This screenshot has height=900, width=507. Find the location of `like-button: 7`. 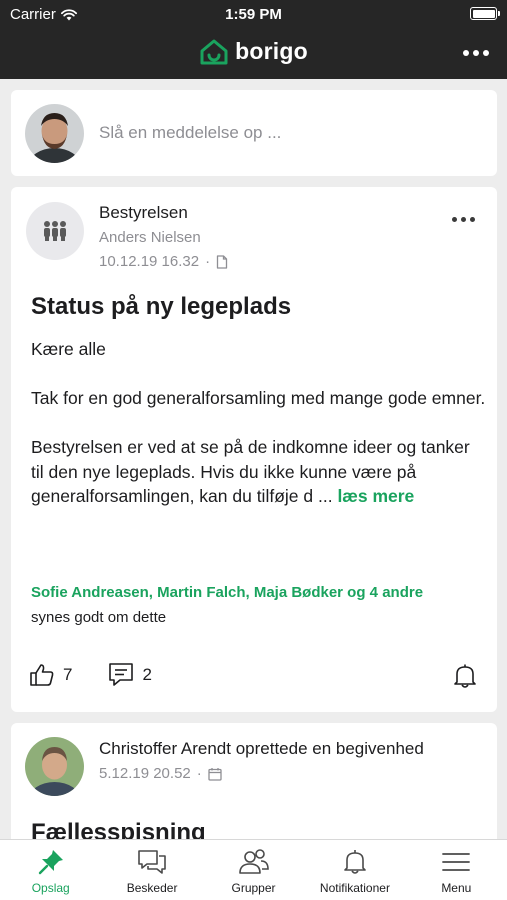

like-button: 7 is located at coordinates (50, 675).